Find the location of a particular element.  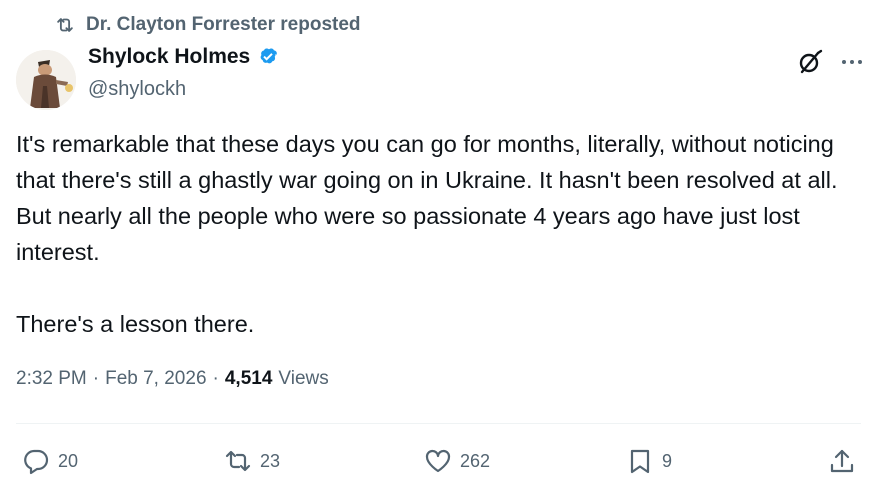

reply-count: 20 is located at coordinates (68, 460).